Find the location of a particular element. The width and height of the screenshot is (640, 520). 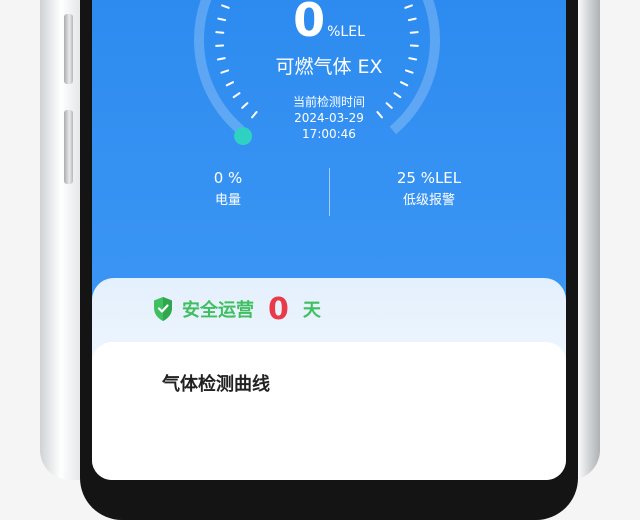

battery-stat: 0 % 电量 is located at coordinates (228, 189).